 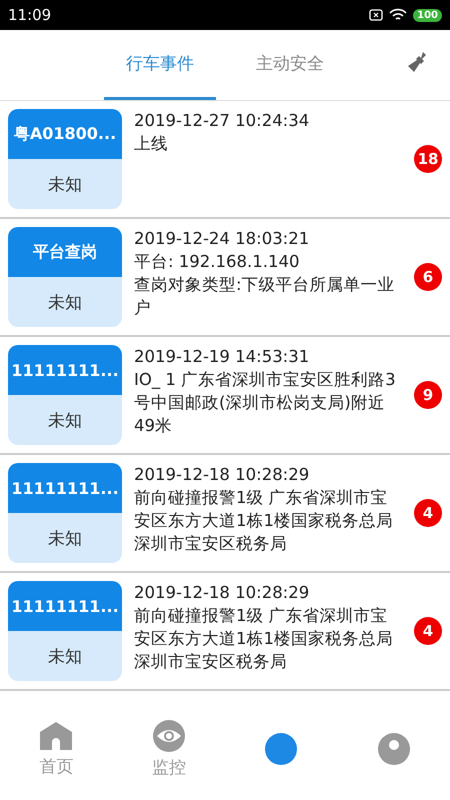 What do you see at coordinates (56, 735) in the screenshot?
I see `home-icon` at bounding box center [56, 735].